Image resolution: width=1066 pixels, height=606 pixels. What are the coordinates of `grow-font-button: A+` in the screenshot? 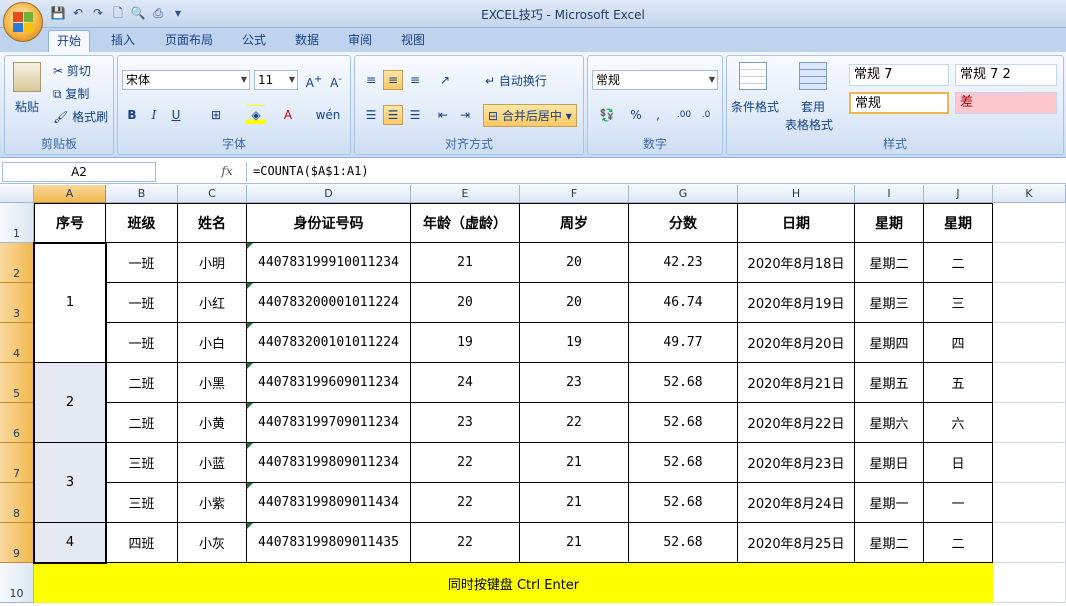 It's located at (314, 80).